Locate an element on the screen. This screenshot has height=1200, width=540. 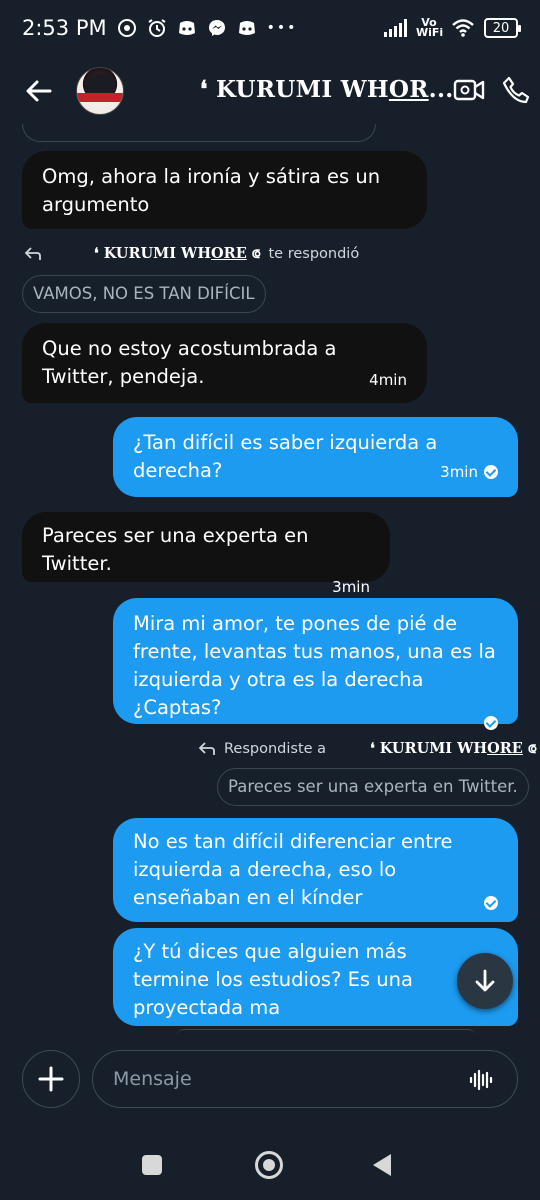
home-button is located at coordinates (269, 1165).